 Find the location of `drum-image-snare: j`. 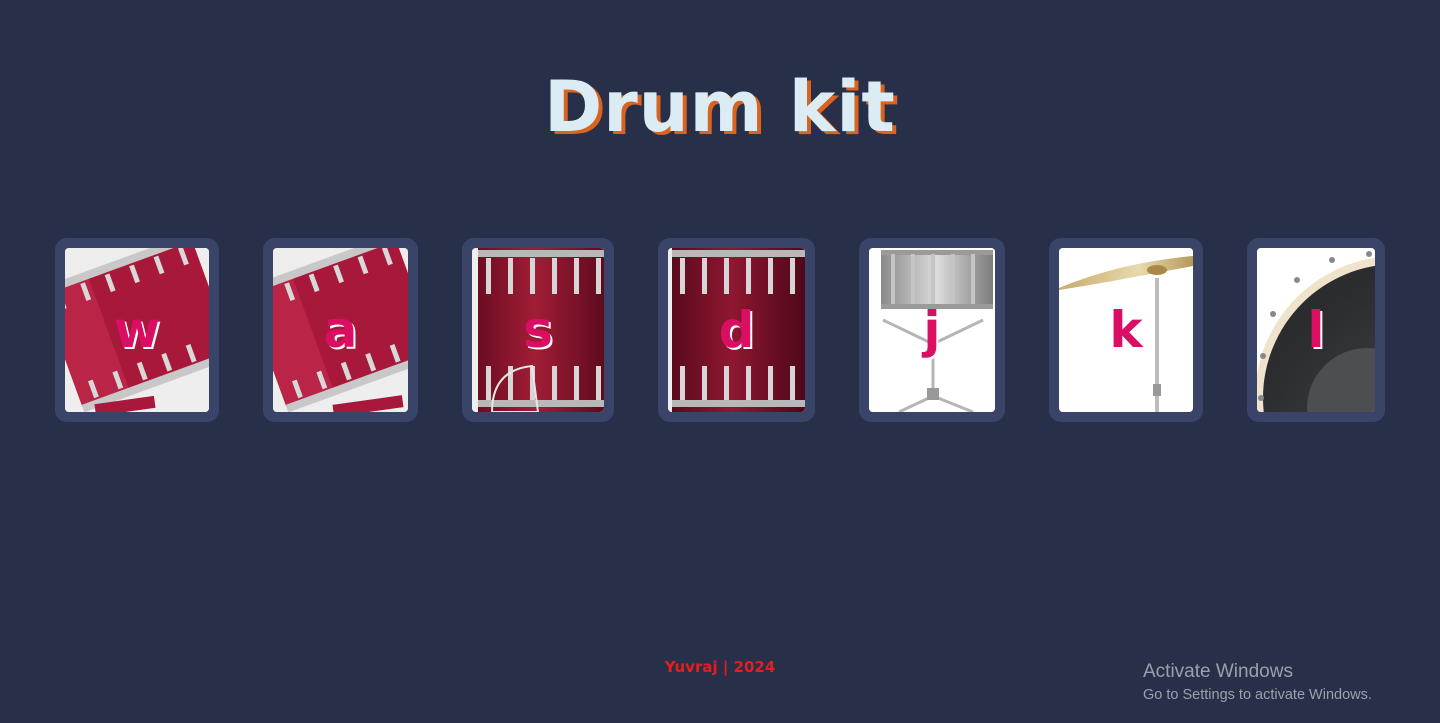

drum-image-snare: j is located at coordinates (932, 330).